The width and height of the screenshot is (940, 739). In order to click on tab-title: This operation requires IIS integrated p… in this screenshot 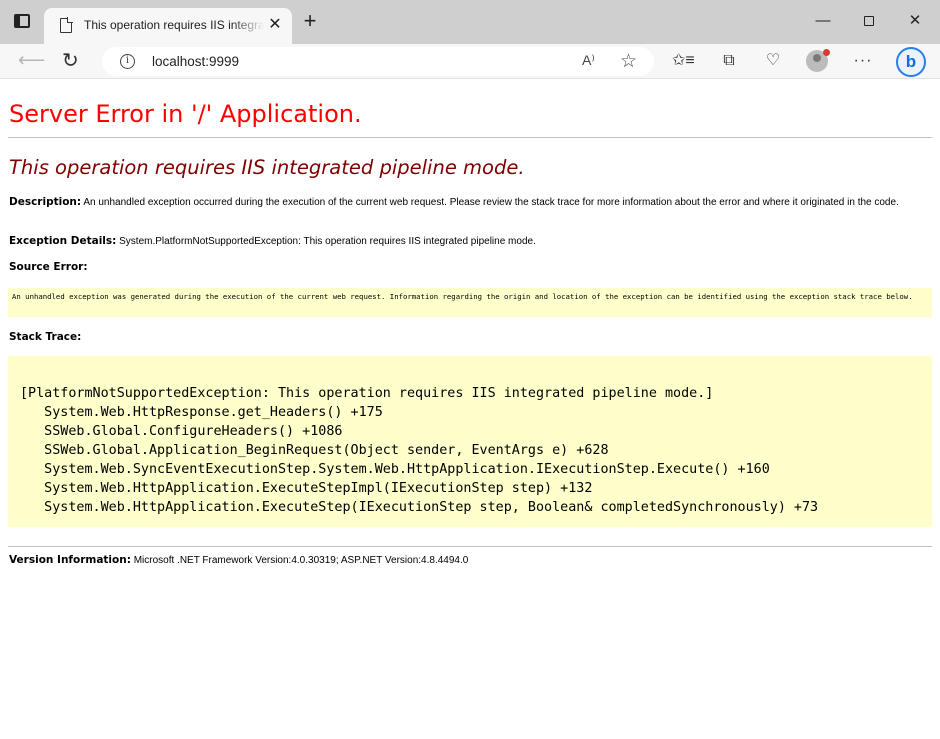, I will do `click(174, 25)`.